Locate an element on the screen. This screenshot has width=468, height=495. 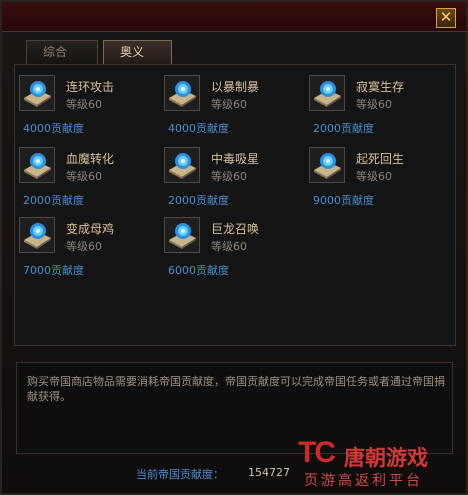
skill-name: 寂寞生存 is located at coordinates (380, 87).